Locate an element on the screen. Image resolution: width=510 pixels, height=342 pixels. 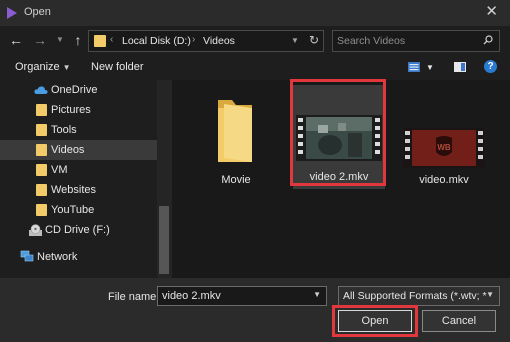
breadcrumb-chevron-icon: › is located at coordinates (193, 39).